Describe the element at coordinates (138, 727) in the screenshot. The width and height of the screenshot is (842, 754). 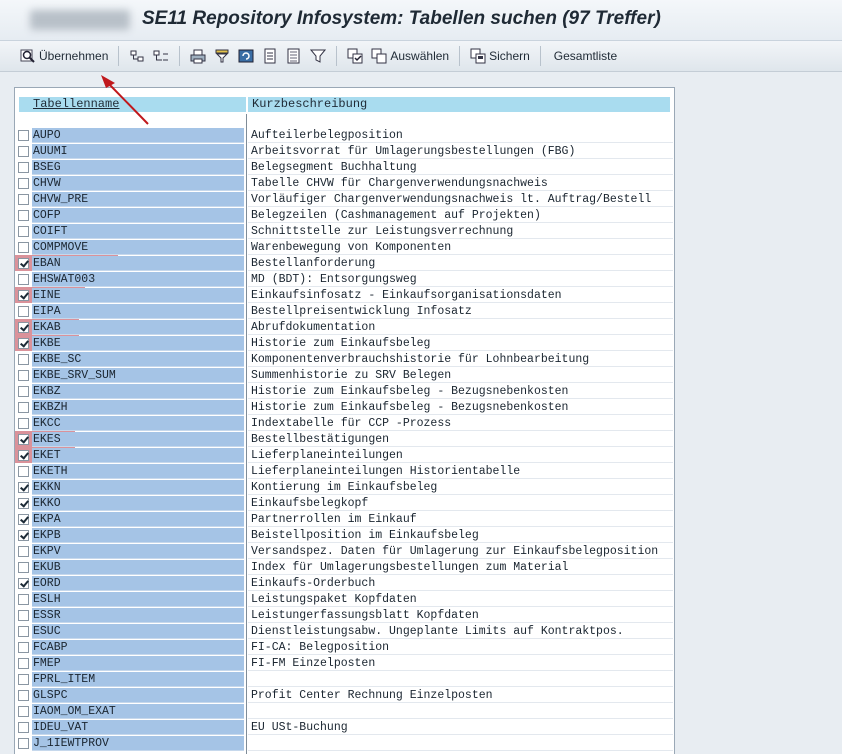
I see `table-name-cell: IDEU_VAT` at that location.